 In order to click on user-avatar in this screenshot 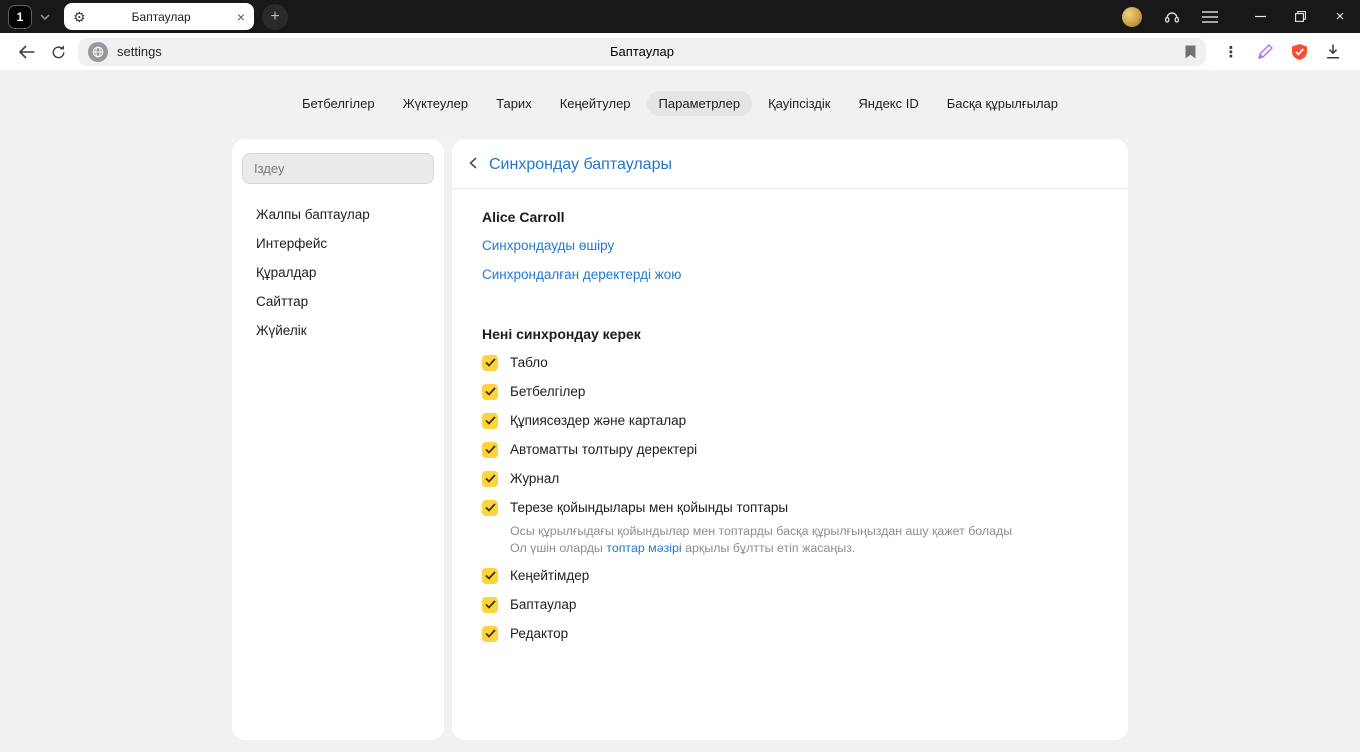, I will do `click(1132, 16)`.